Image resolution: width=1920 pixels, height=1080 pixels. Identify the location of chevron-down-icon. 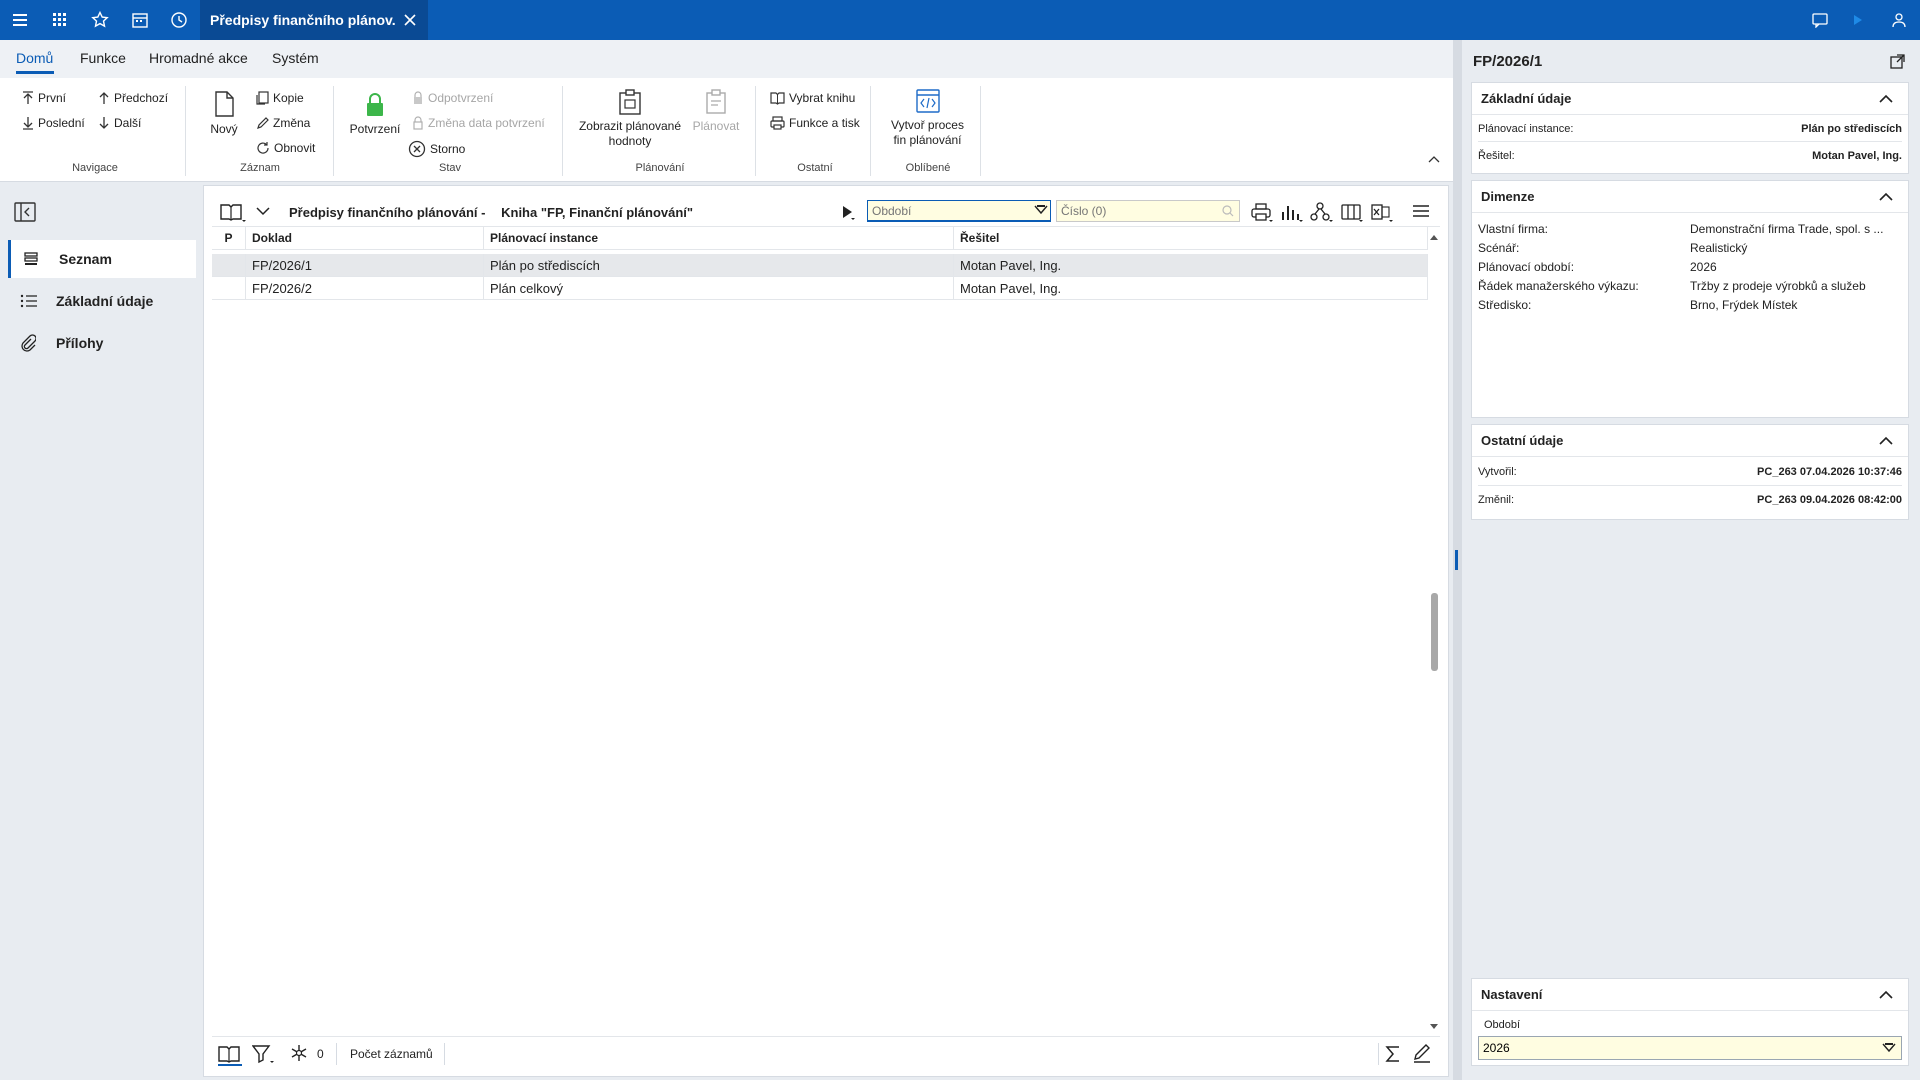
(263, 211).